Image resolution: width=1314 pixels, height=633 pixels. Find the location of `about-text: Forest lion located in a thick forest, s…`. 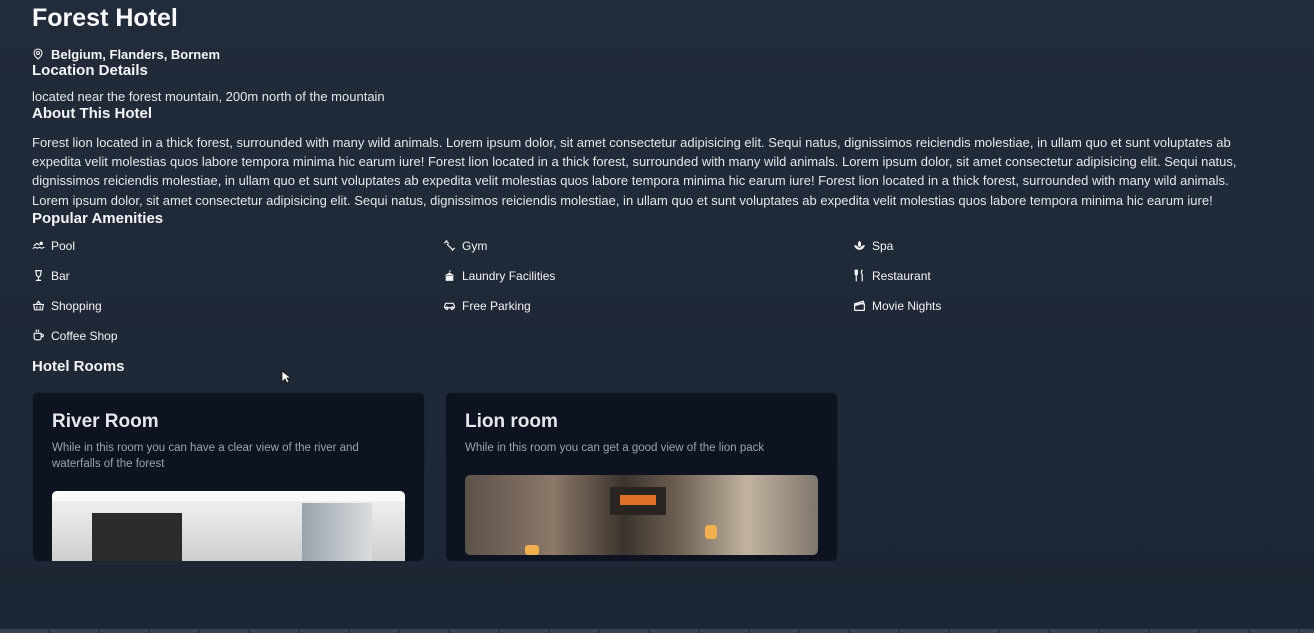

about-text: Forest lion located in a thick forest, s… is located at coordinates (634, 171).